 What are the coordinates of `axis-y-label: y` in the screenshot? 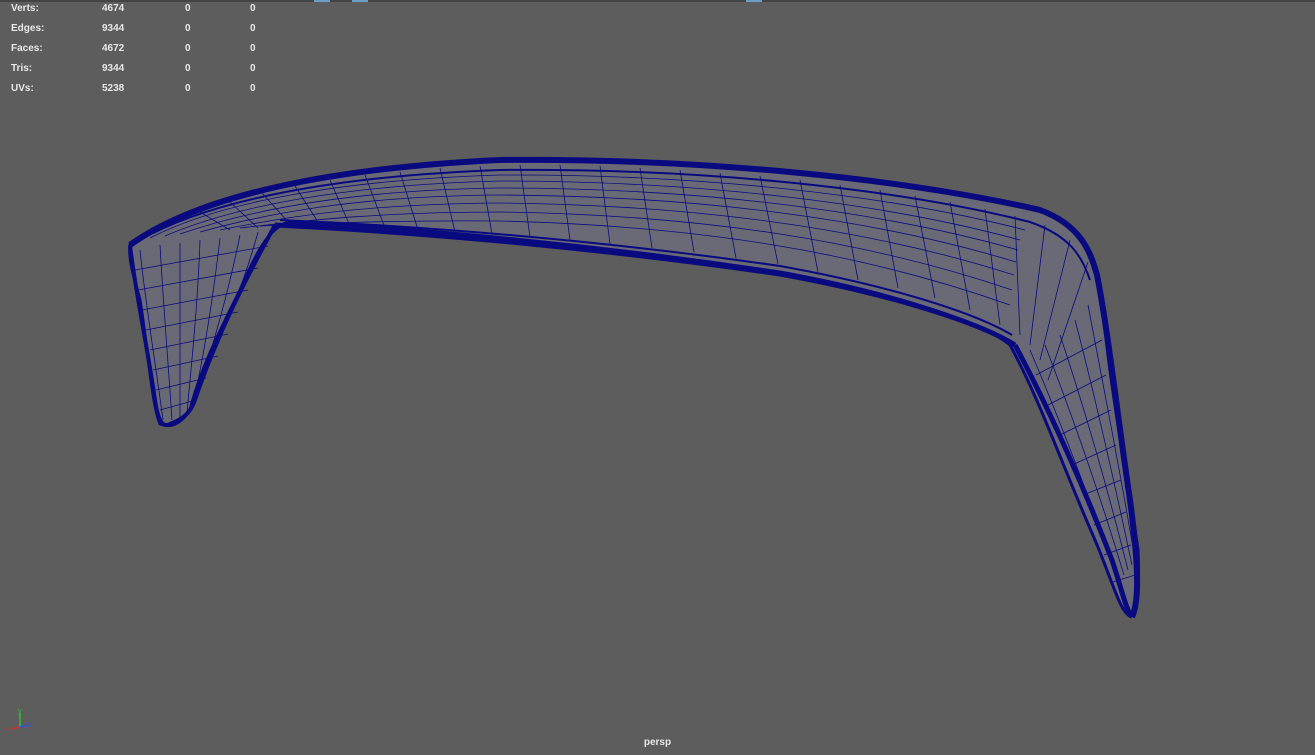 It's located at (20, 711).